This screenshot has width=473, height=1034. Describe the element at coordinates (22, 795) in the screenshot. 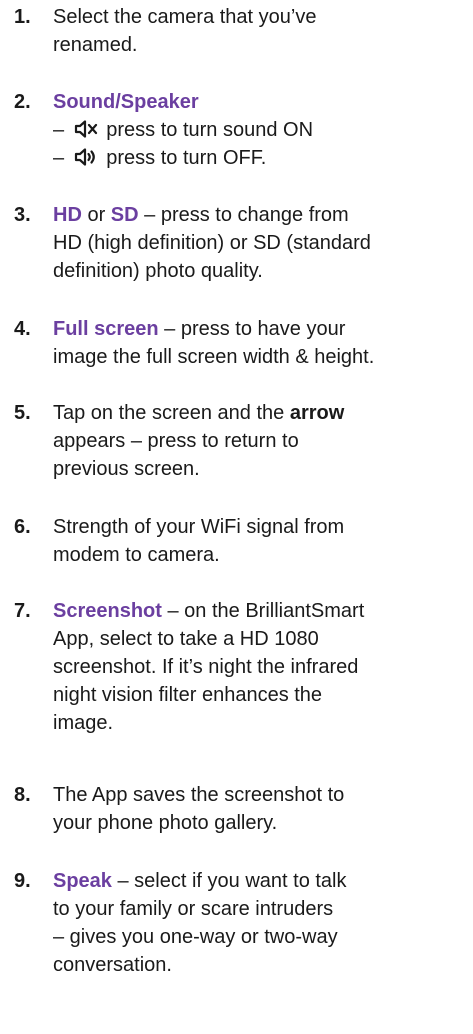

I see `item-number: 8.` at that location.